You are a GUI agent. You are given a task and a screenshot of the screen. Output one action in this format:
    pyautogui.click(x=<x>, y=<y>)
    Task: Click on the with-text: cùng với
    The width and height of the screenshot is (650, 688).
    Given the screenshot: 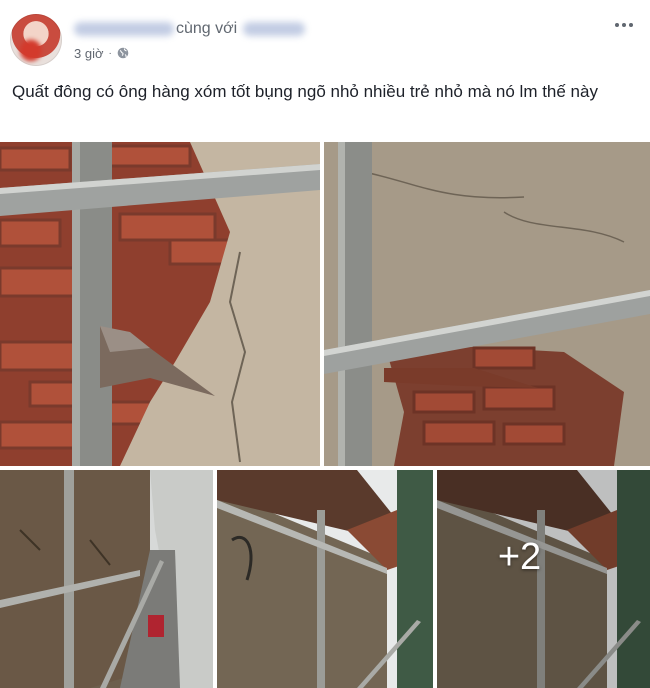 What is the action you would take?
    pyautogui.click(x=207, y=28)
    